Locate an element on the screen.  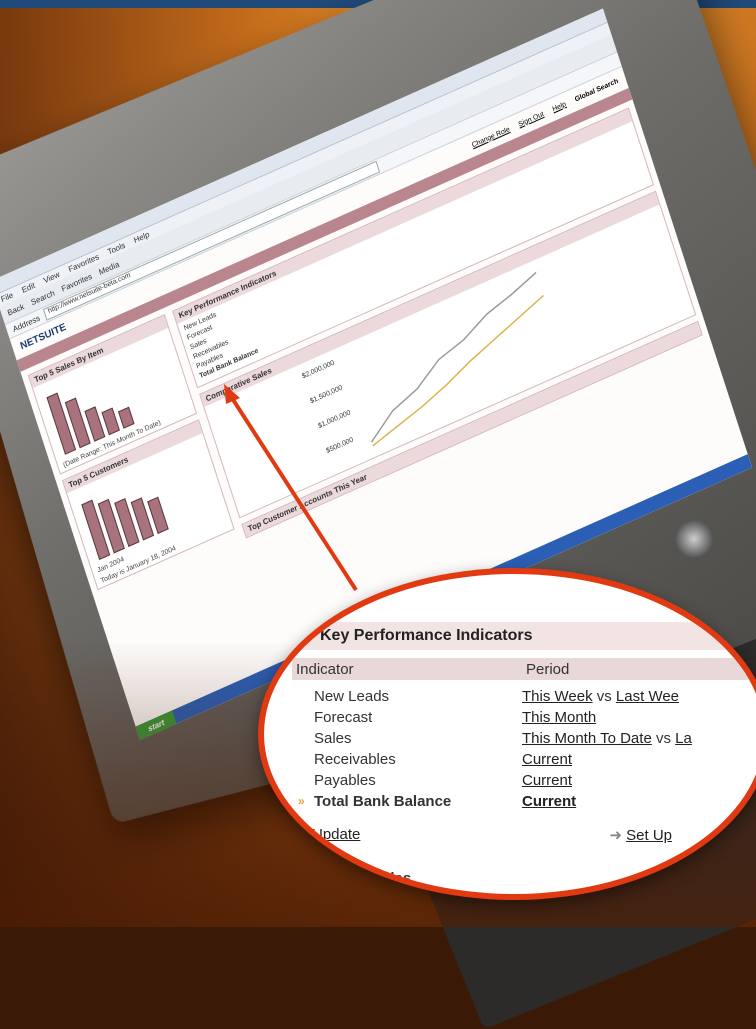
update-link: Update is located at coordinates (336, 835).